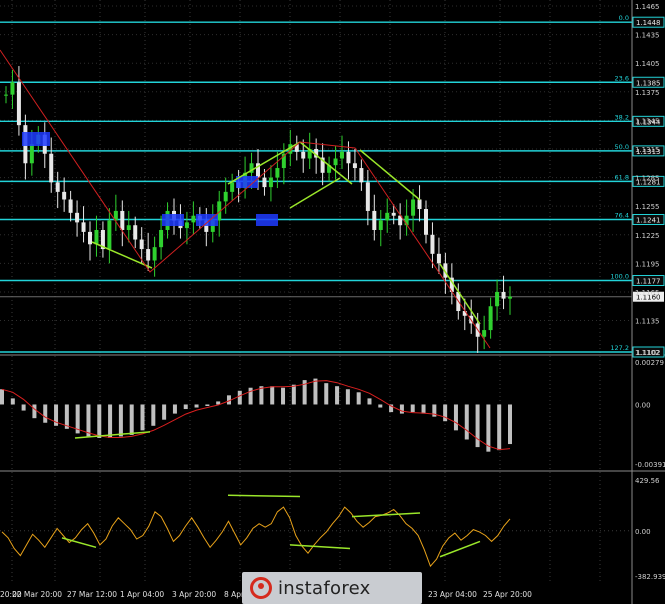  Describe the element at coordinates (619, 348) in the screenshot. I see `fib-ratio-label: 127.2` at that location.